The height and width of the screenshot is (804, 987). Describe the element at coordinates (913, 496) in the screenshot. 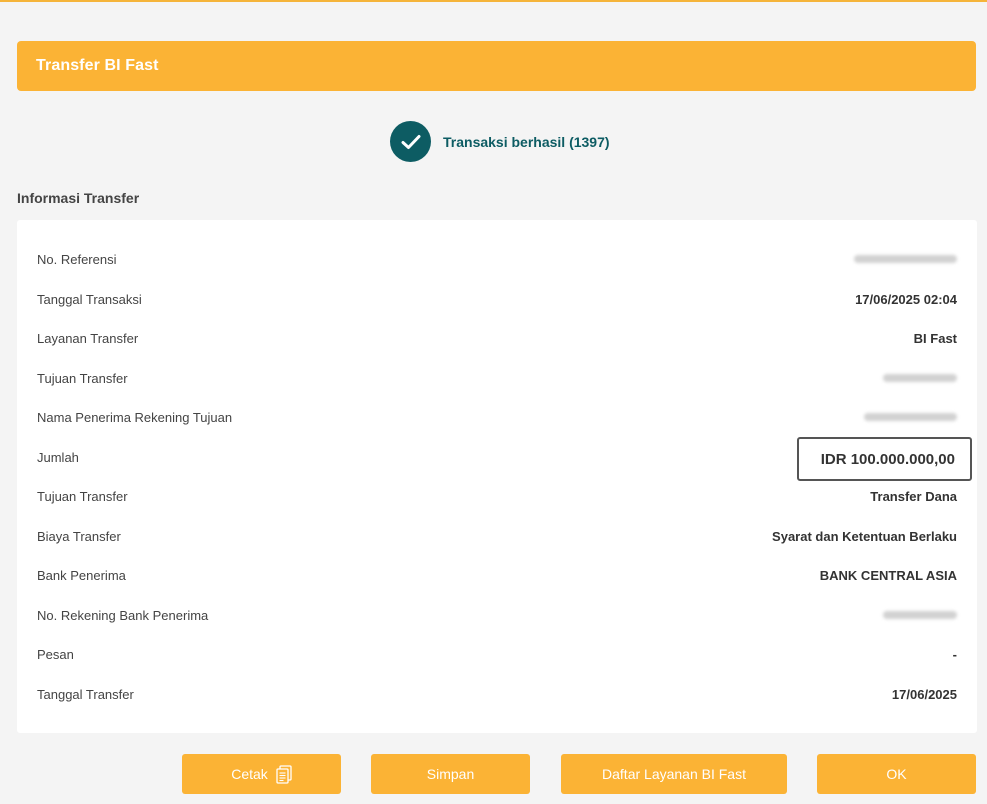

I see `info-value: Transfer Dana` at that location.